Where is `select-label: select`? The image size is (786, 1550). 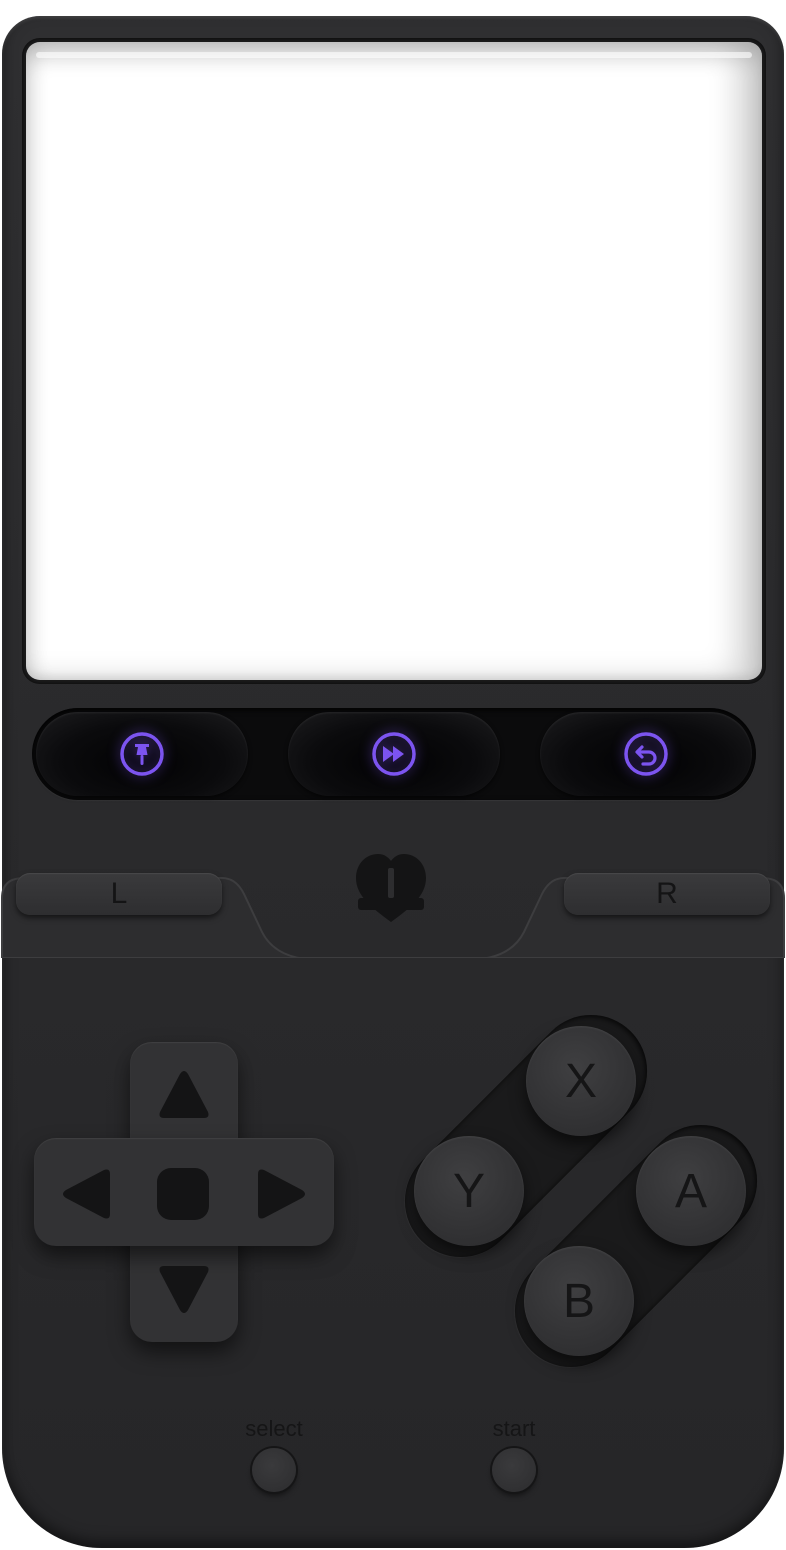 select-label: select is located at coordinates (274, 1428).